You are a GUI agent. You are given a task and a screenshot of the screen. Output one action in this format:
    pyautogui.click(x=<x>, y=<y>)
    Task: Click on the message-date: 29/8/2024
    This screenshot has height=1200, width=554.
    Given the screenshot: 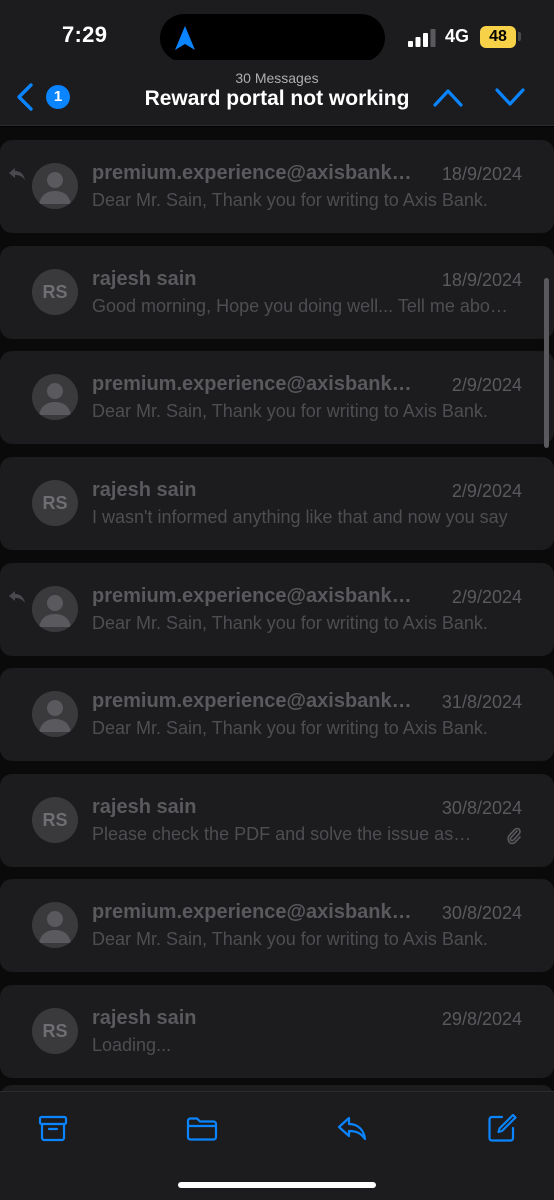 What is the action you would take?
    pyautogui.click(x=481, y=1019)
    